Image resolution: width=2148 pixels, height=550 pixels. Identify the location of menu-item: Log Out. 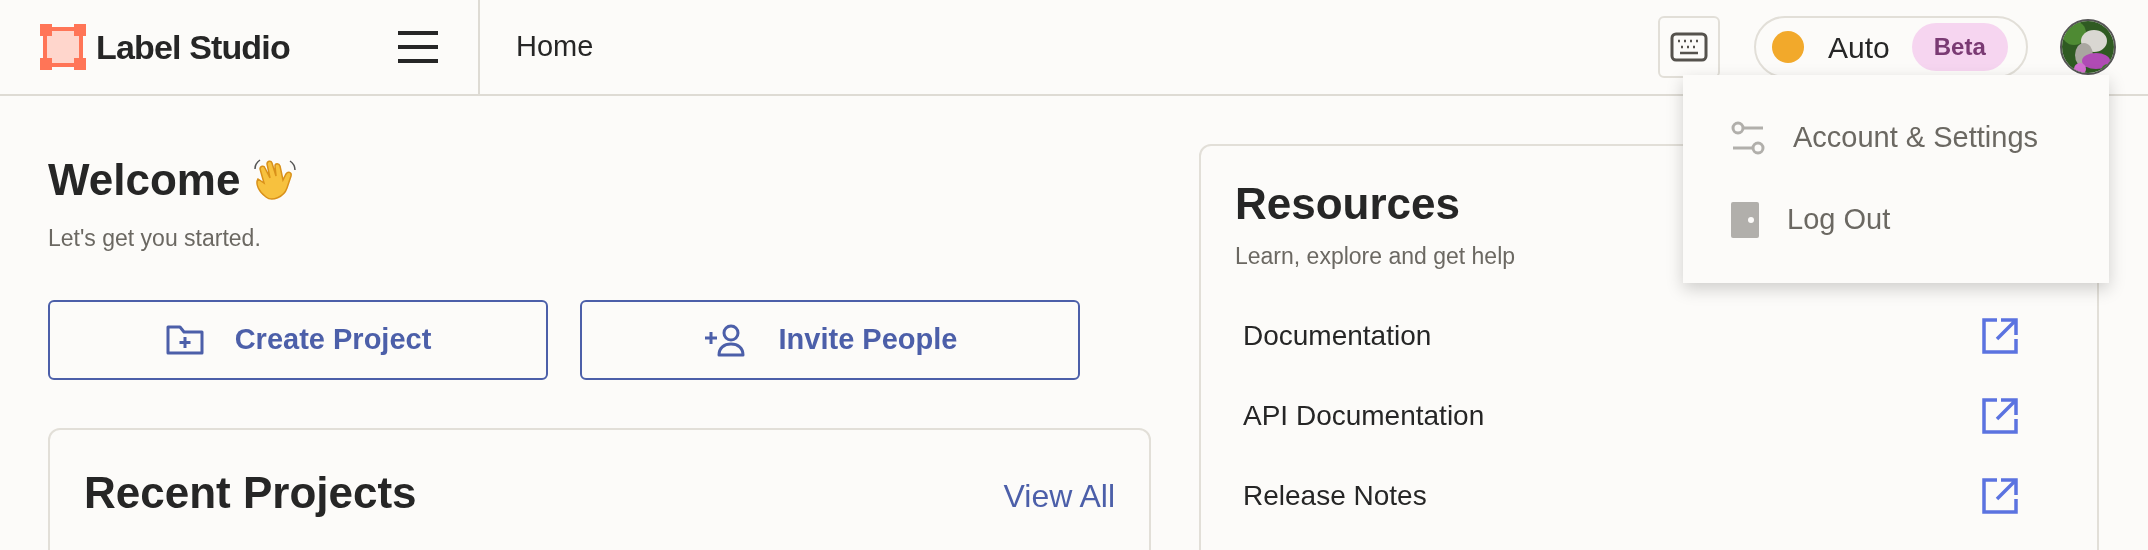
(1896, 220).